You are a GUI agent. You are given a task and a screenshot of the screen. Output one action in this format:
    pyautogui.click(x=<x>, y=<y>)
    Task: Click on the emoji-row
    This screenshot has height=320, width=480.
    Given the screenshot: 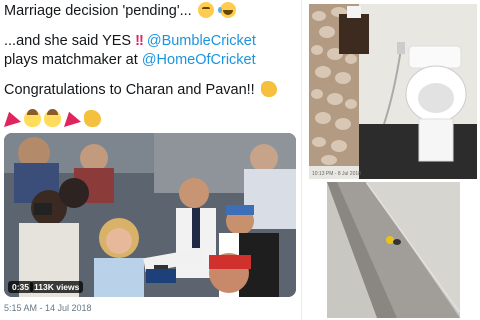 What is the action you would take?
    pyautogui.click(x=52, y=118)
    